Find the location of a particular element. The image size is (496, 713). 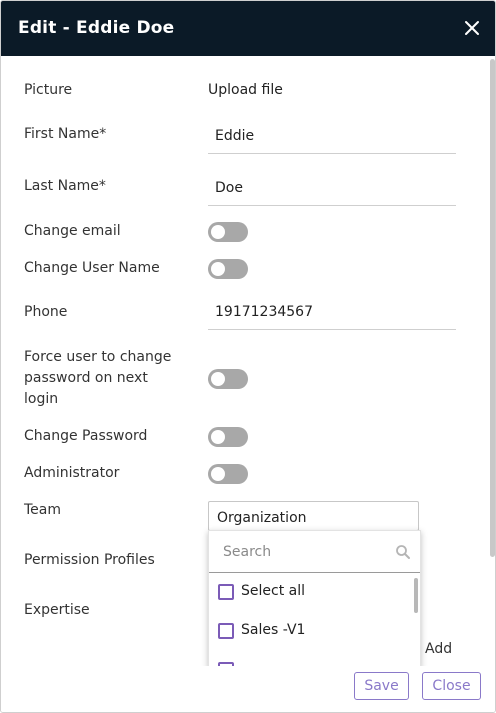

dialog-footer: Save Close is located at coordinates (248, 689).